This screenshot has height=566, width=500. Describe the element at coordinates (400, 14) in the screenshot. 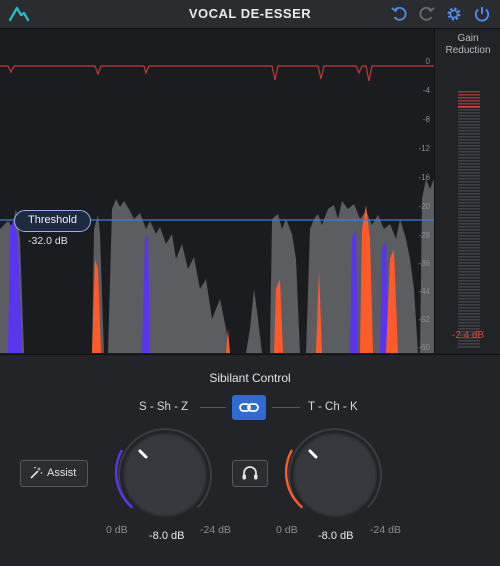

I see `undo-icon` at that location.